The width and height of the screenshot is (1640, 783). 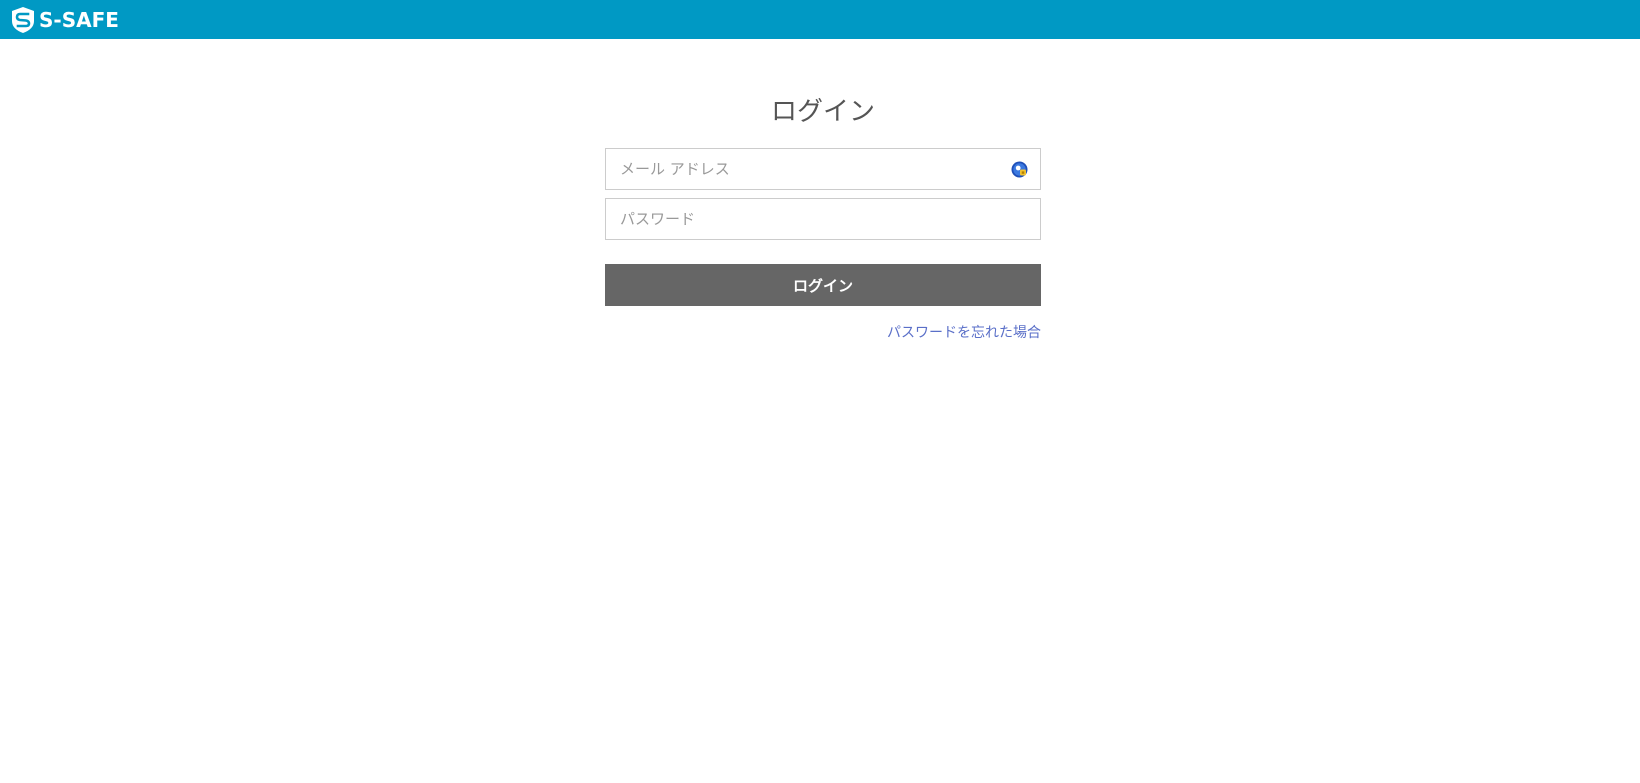 What do you see at coordinates (79, 19) in the screenshot?
I see `brand-name: S-SAFE` at bounding box center [79, 19].